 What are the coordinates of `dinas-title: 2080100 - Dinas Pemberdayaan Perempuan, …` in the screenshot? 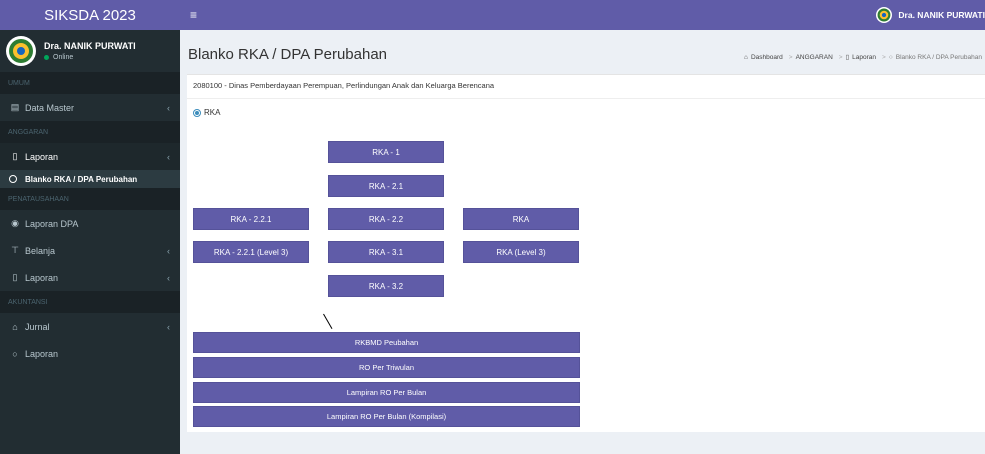 It's located at (344, 85).